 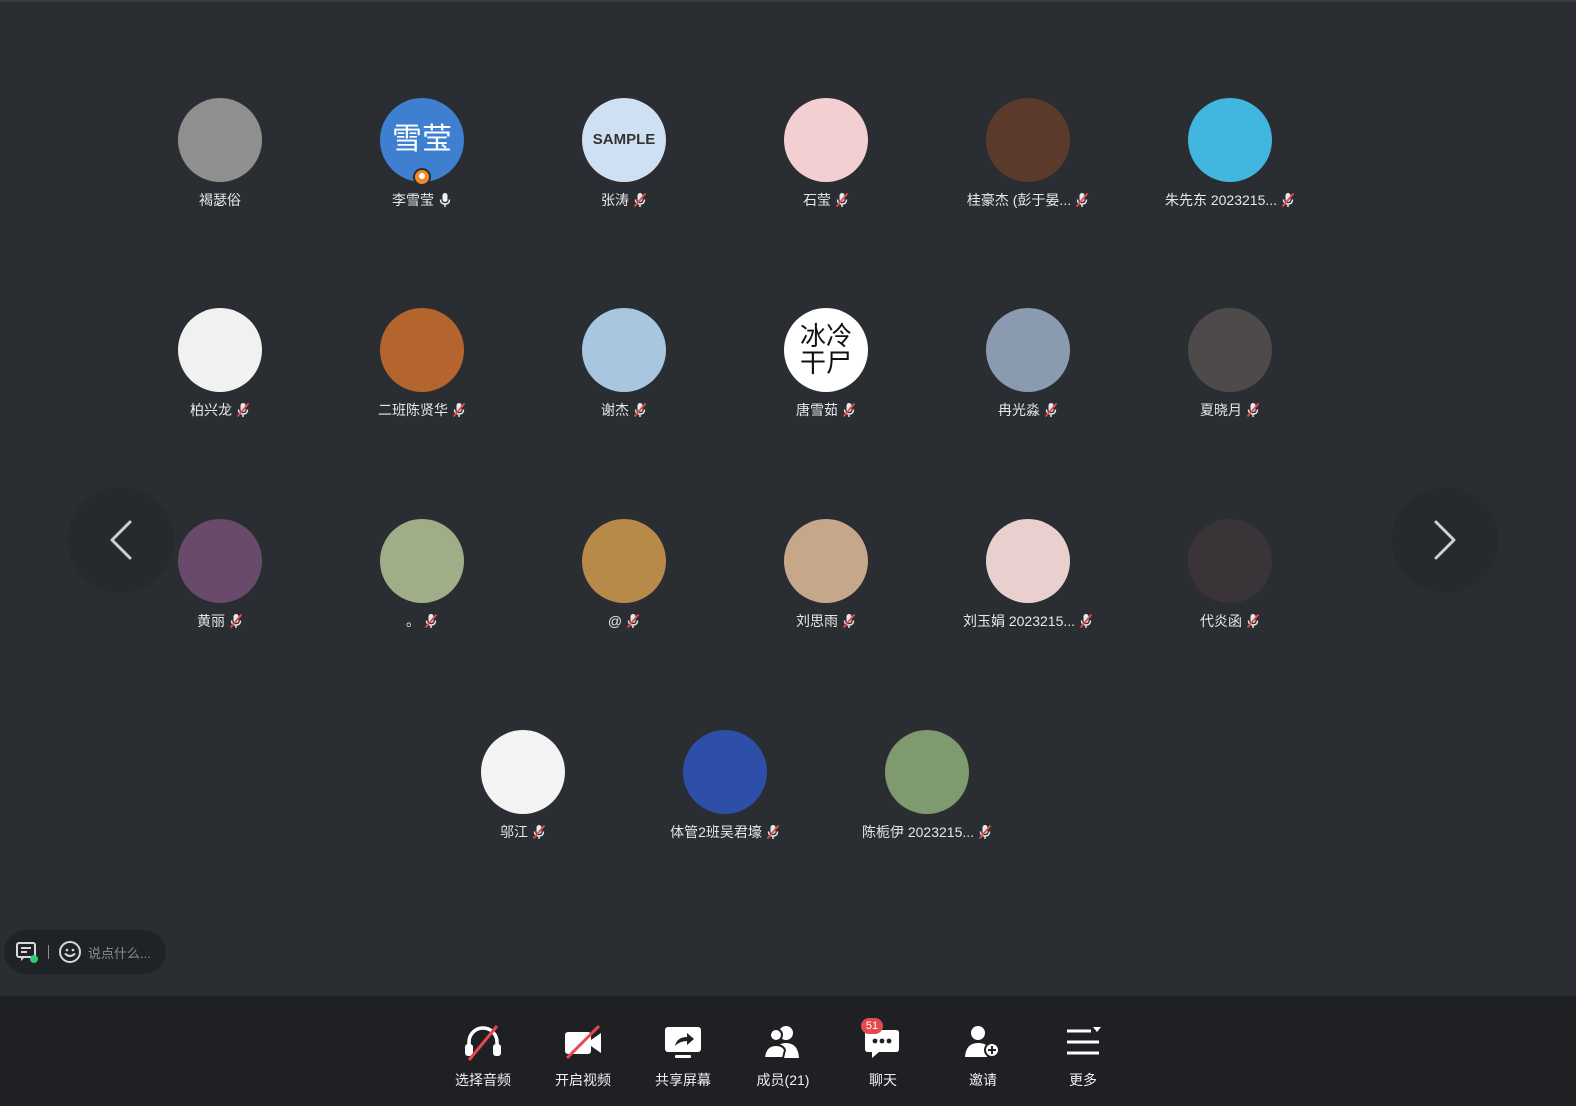 I want to click on select-audio-button: 选择音频, so click(x=483, y=1057).